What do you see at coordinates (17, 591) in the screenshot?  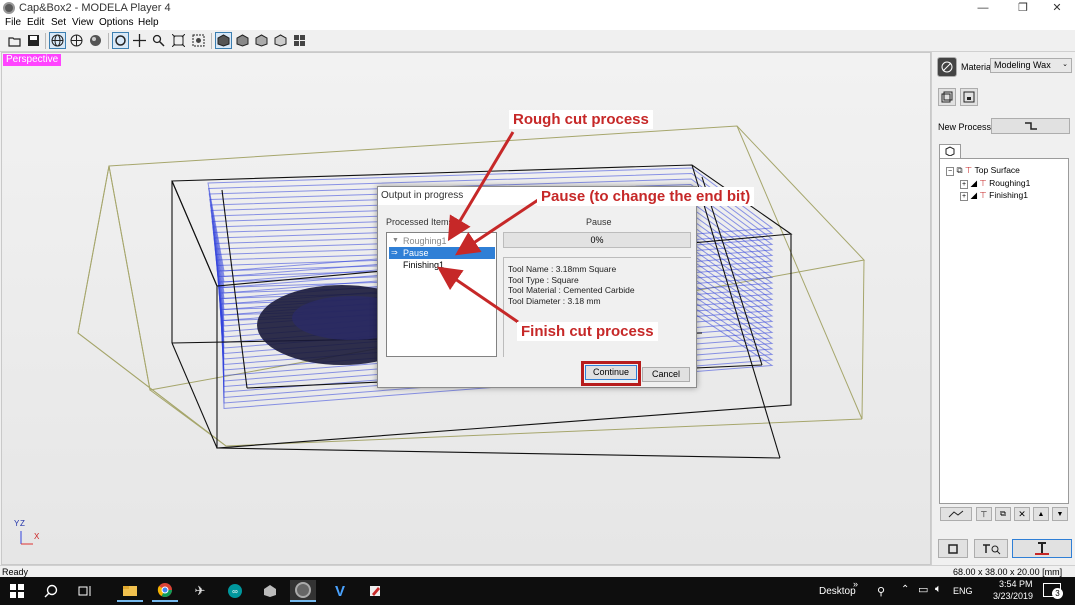 I see `windows-start-icon` at bounding box center [17, 591].